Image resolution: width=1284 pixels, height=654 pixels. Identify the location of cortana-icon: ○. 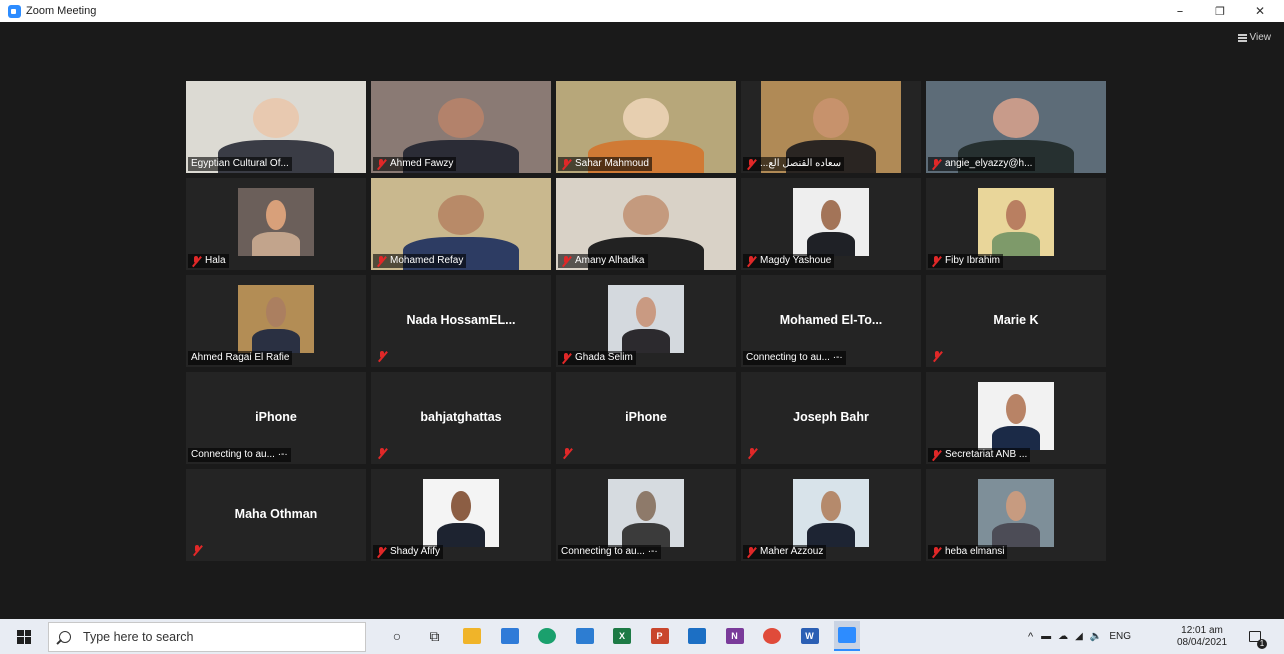
(397, 636).